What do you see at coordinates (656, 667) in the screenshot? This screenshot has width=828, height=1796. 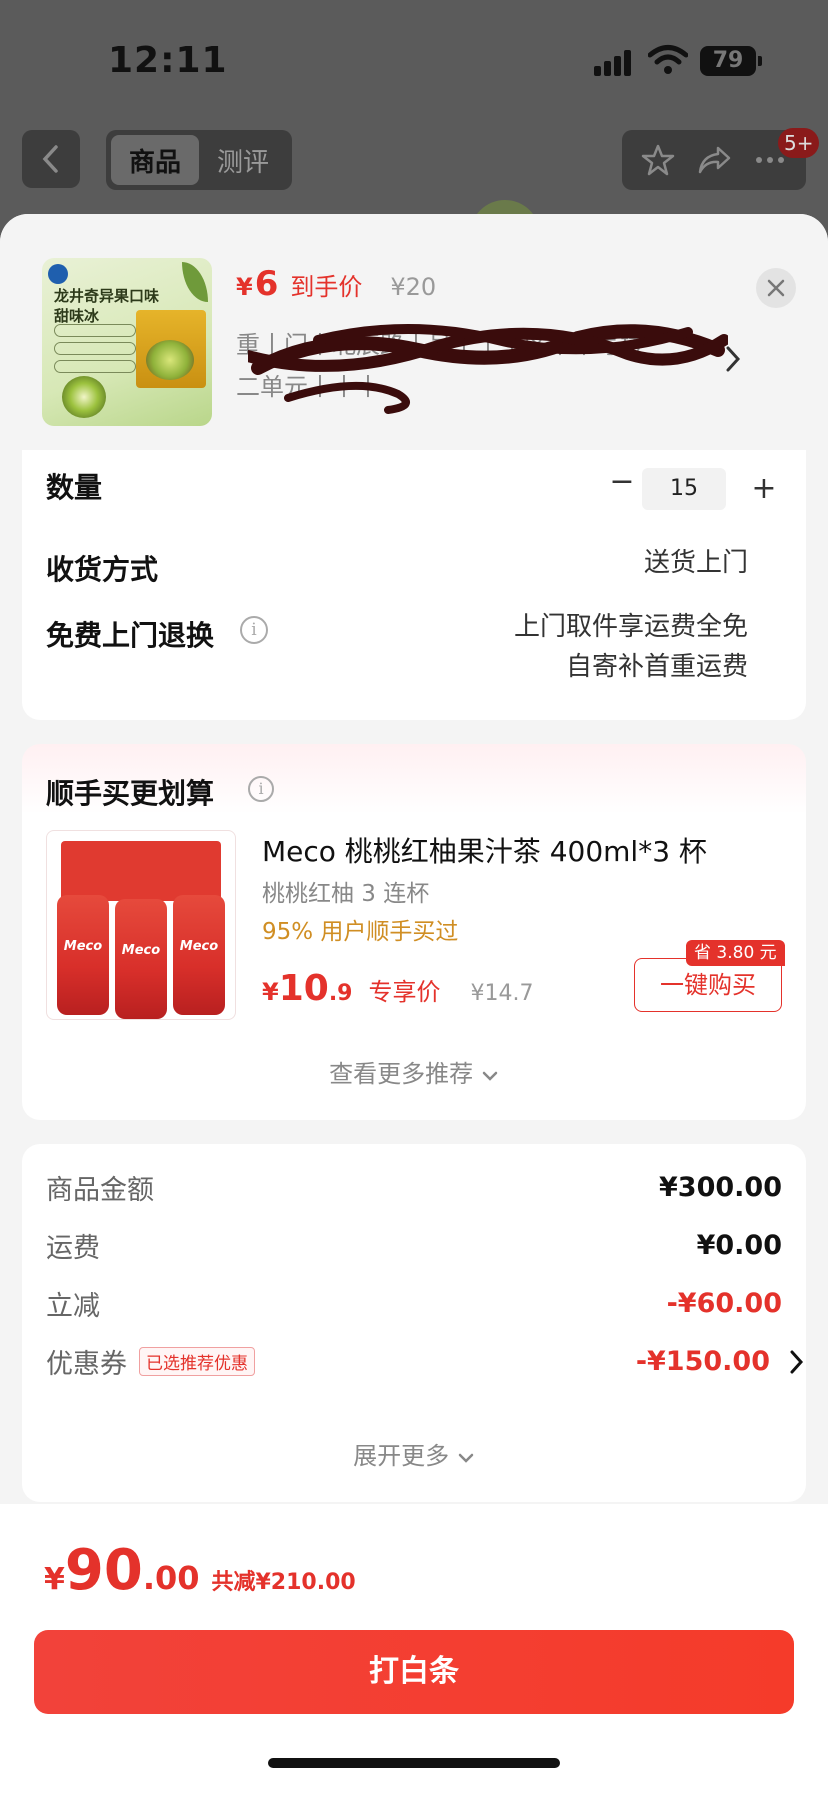 I see `return-value-2: 自寄补首重运费` at bounding box center [656, 667].